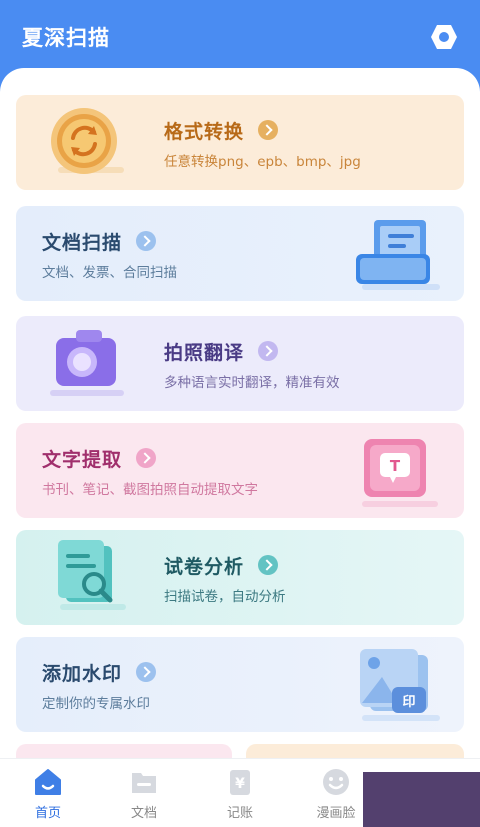  I want to click on text-bubble-icon: T, so click(397, 474).